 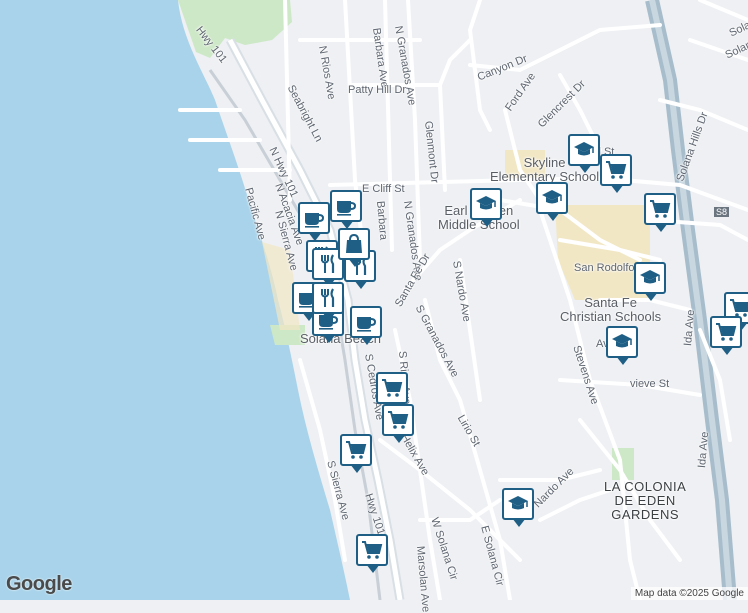 I want to click on street-label-patty-hill: Patty Hill Dr, so click(x=377, y=90).